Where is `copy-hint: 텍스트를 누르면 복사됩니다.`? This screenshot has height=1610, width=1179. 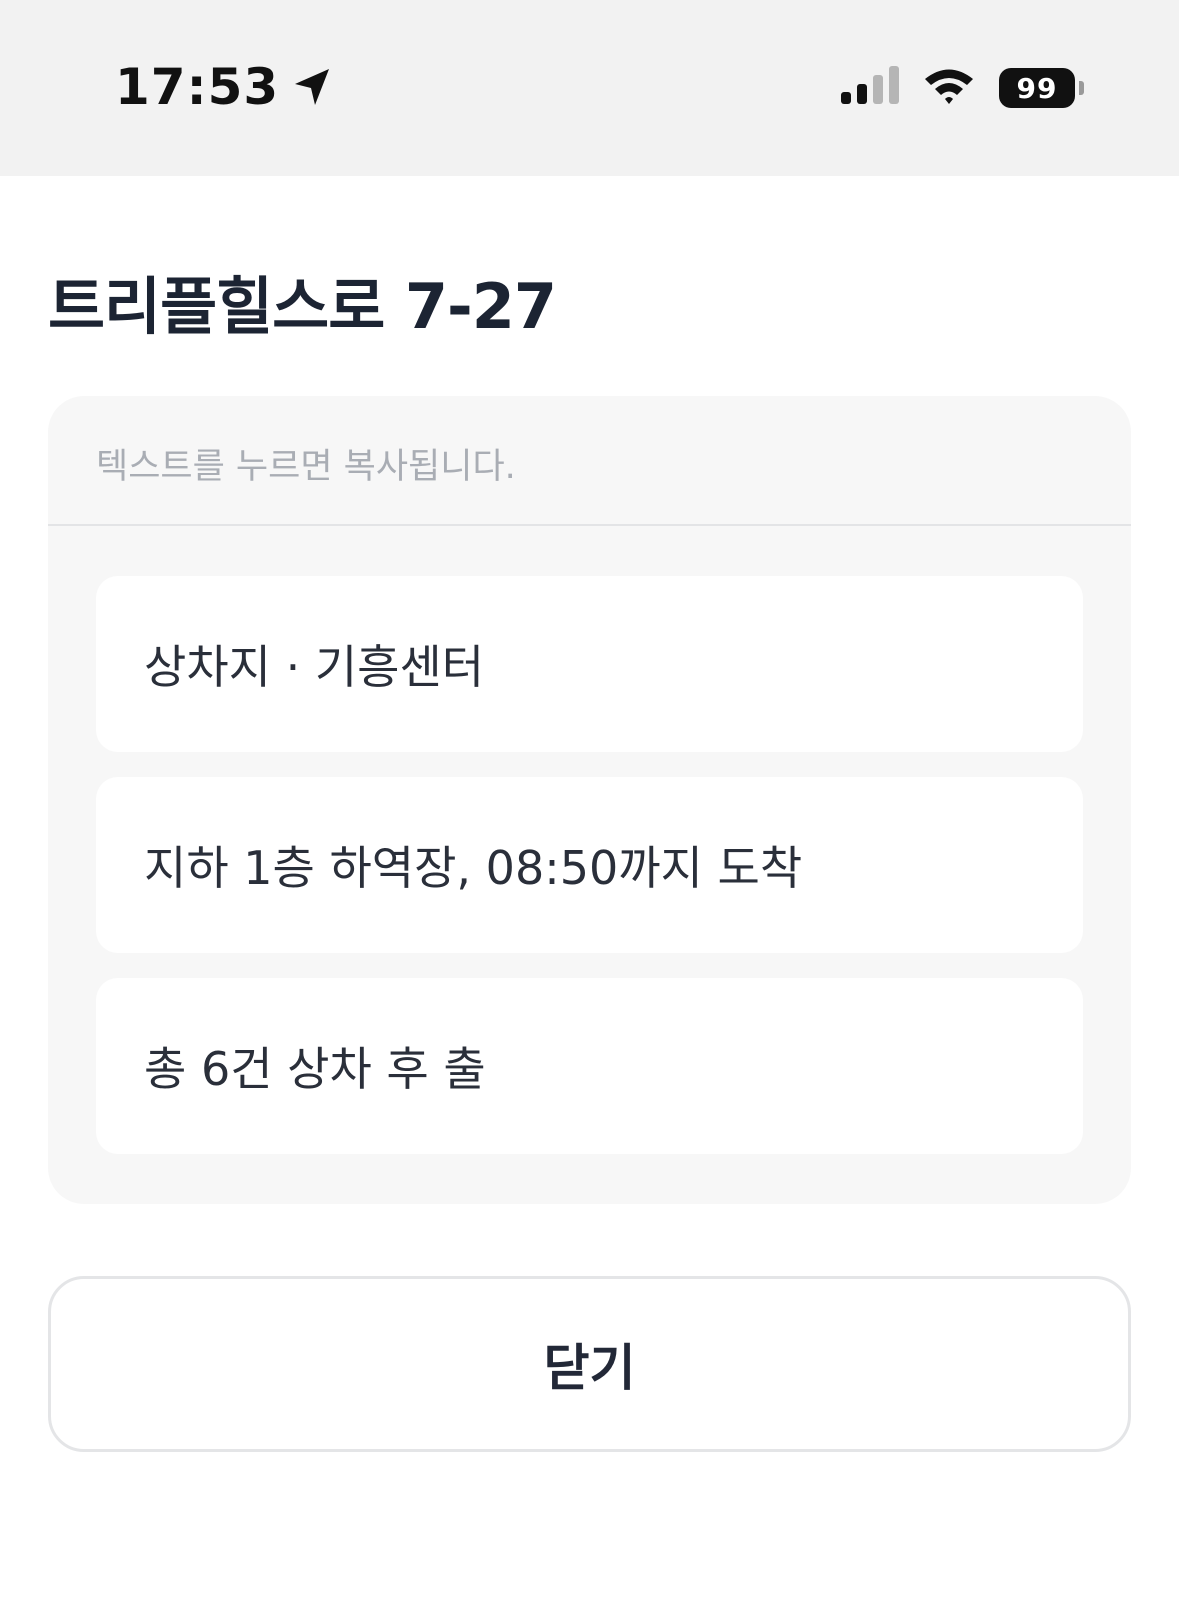 copy-hint: 텍스트를 누르면 복사됩니다. is located at coordinates (306, 467).